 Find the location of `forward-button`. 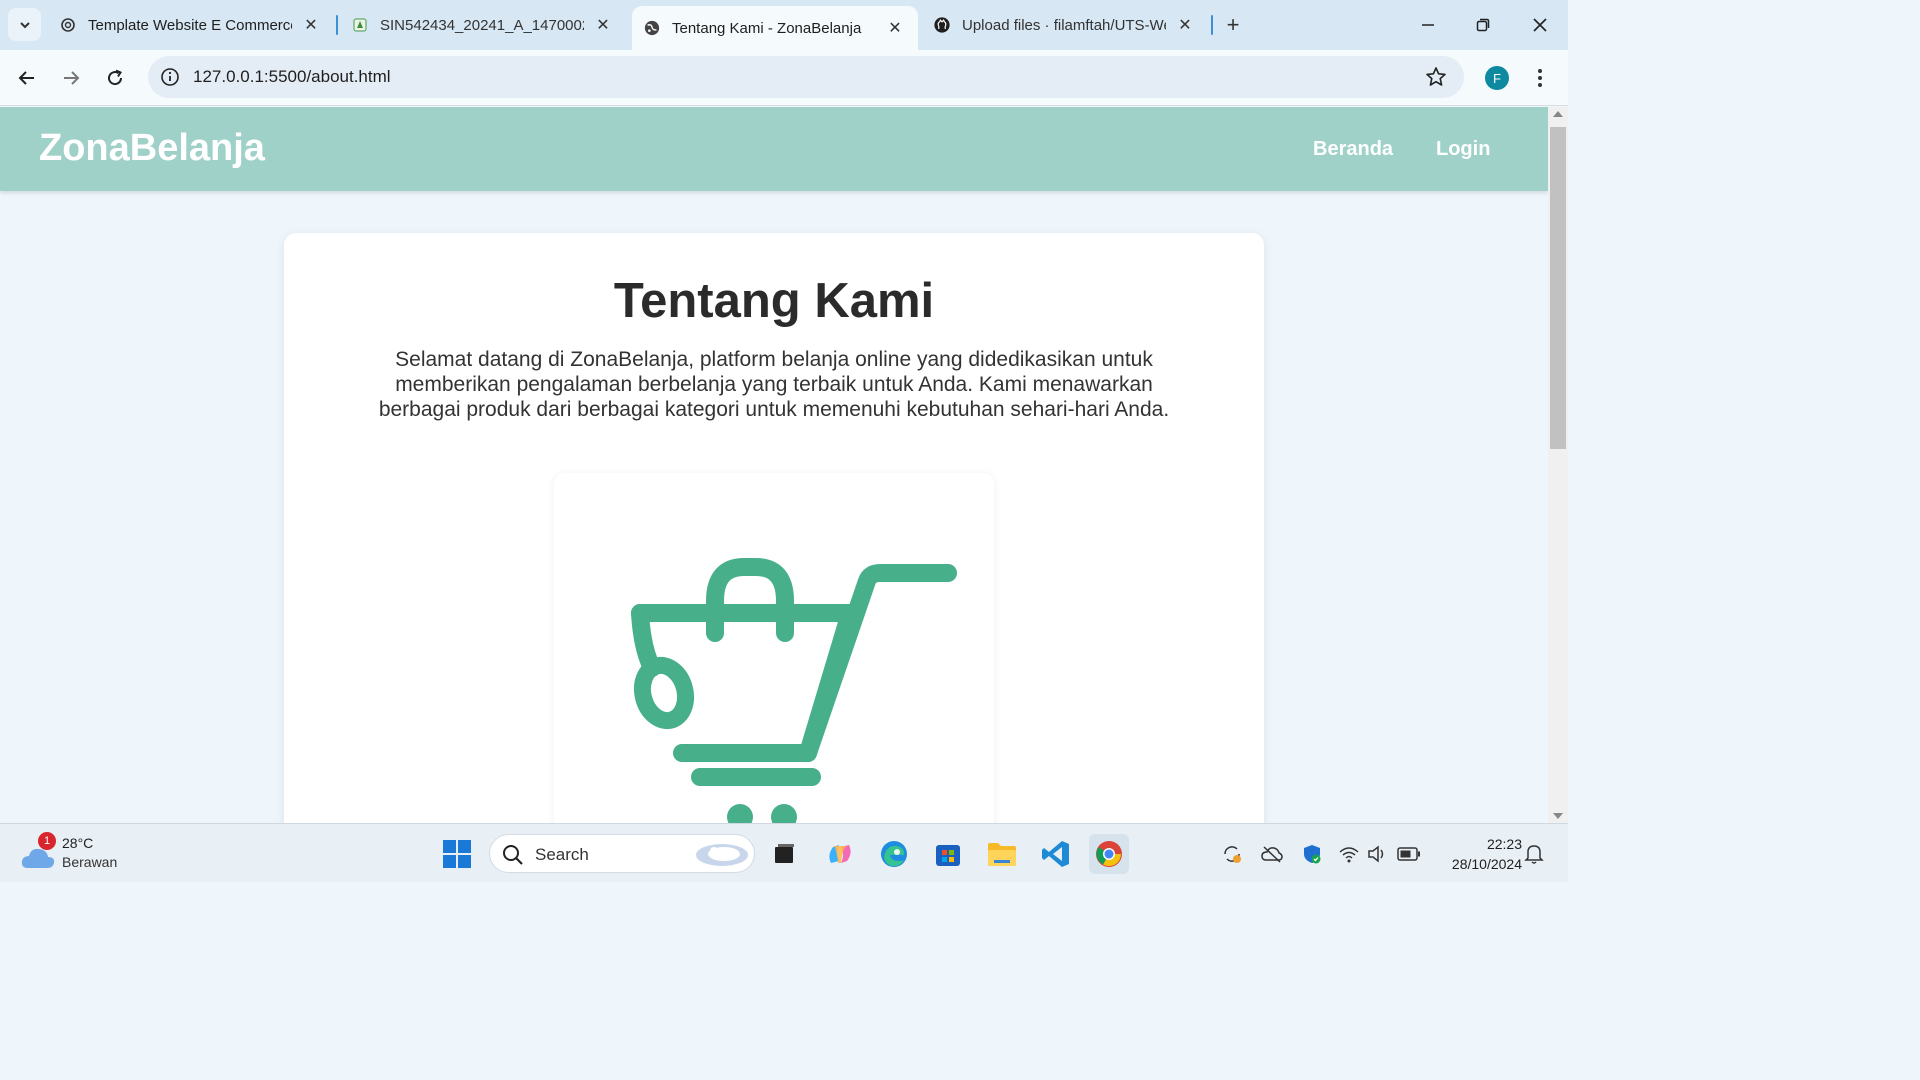

forward-button is located at coordinates (71, 78).